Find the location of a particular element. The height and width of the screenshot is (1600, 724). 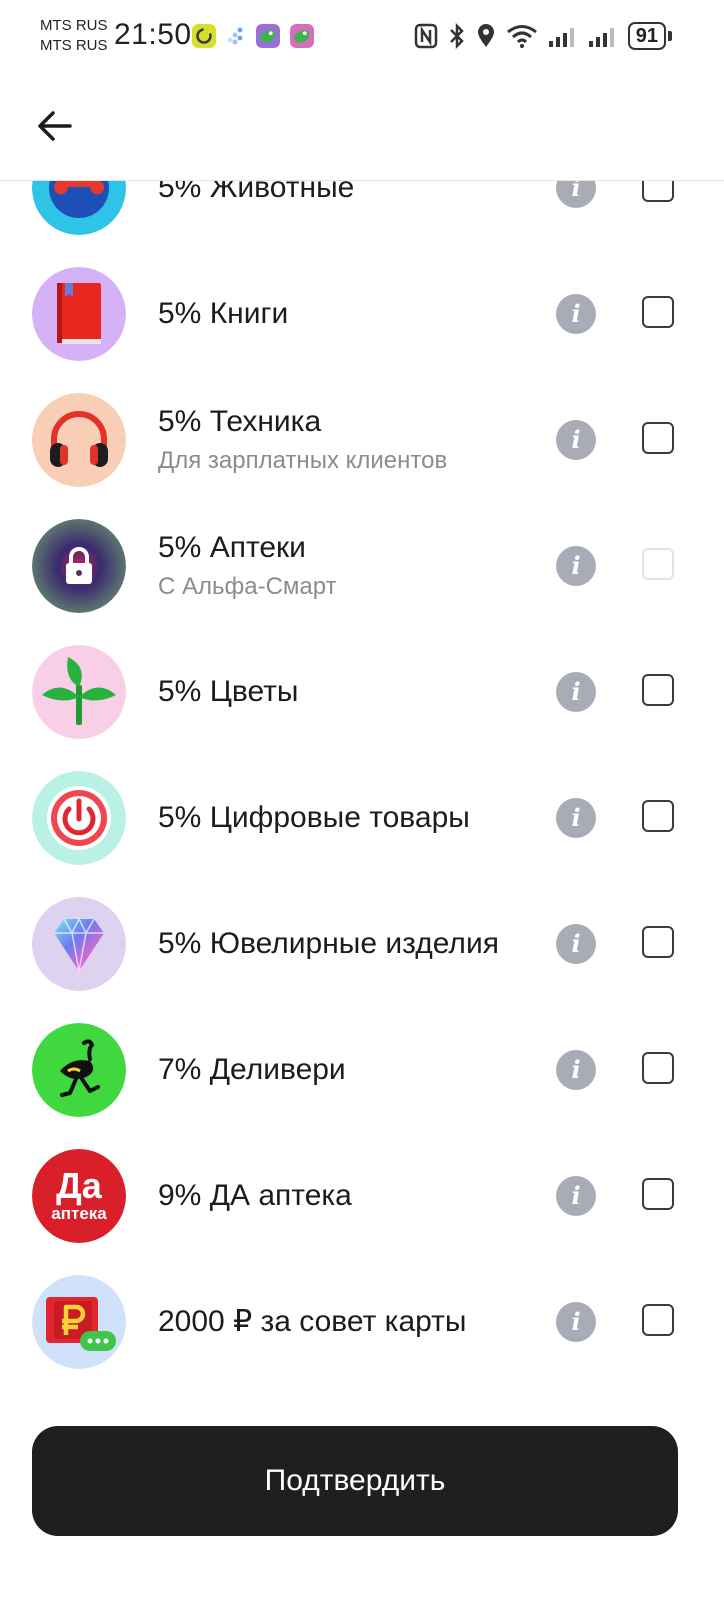

diamond-icon is located at coordinates (79, 944).